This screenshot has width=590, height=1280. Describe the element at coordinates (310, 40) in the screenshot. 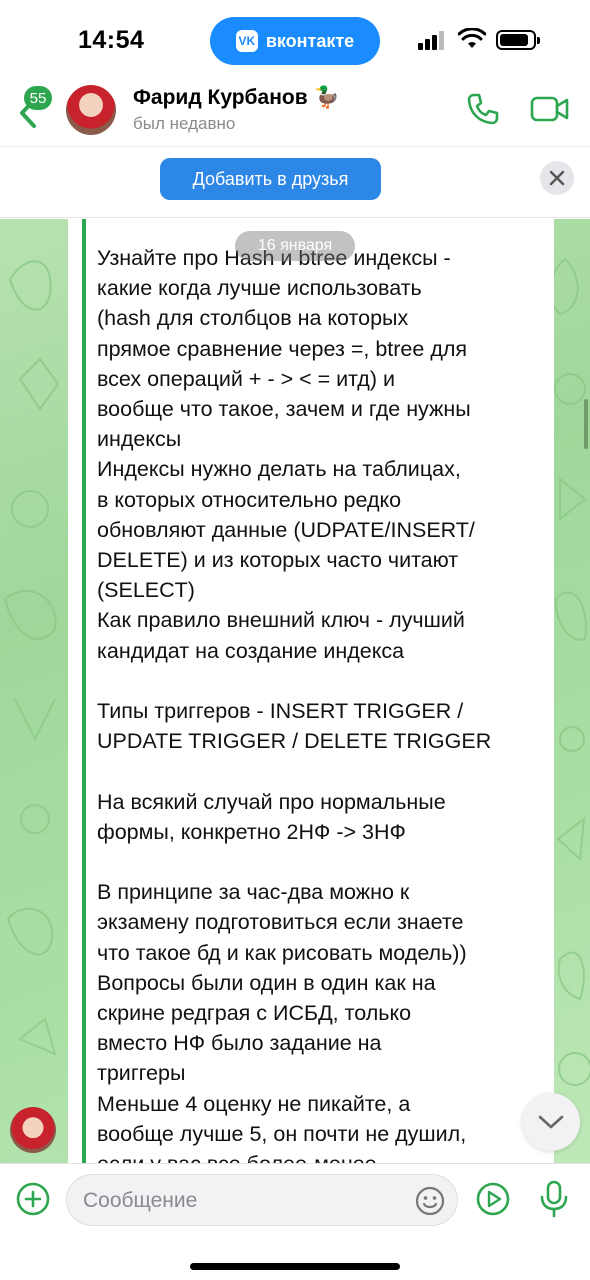

I see `vk-pill-label: вконтакте` at that location.